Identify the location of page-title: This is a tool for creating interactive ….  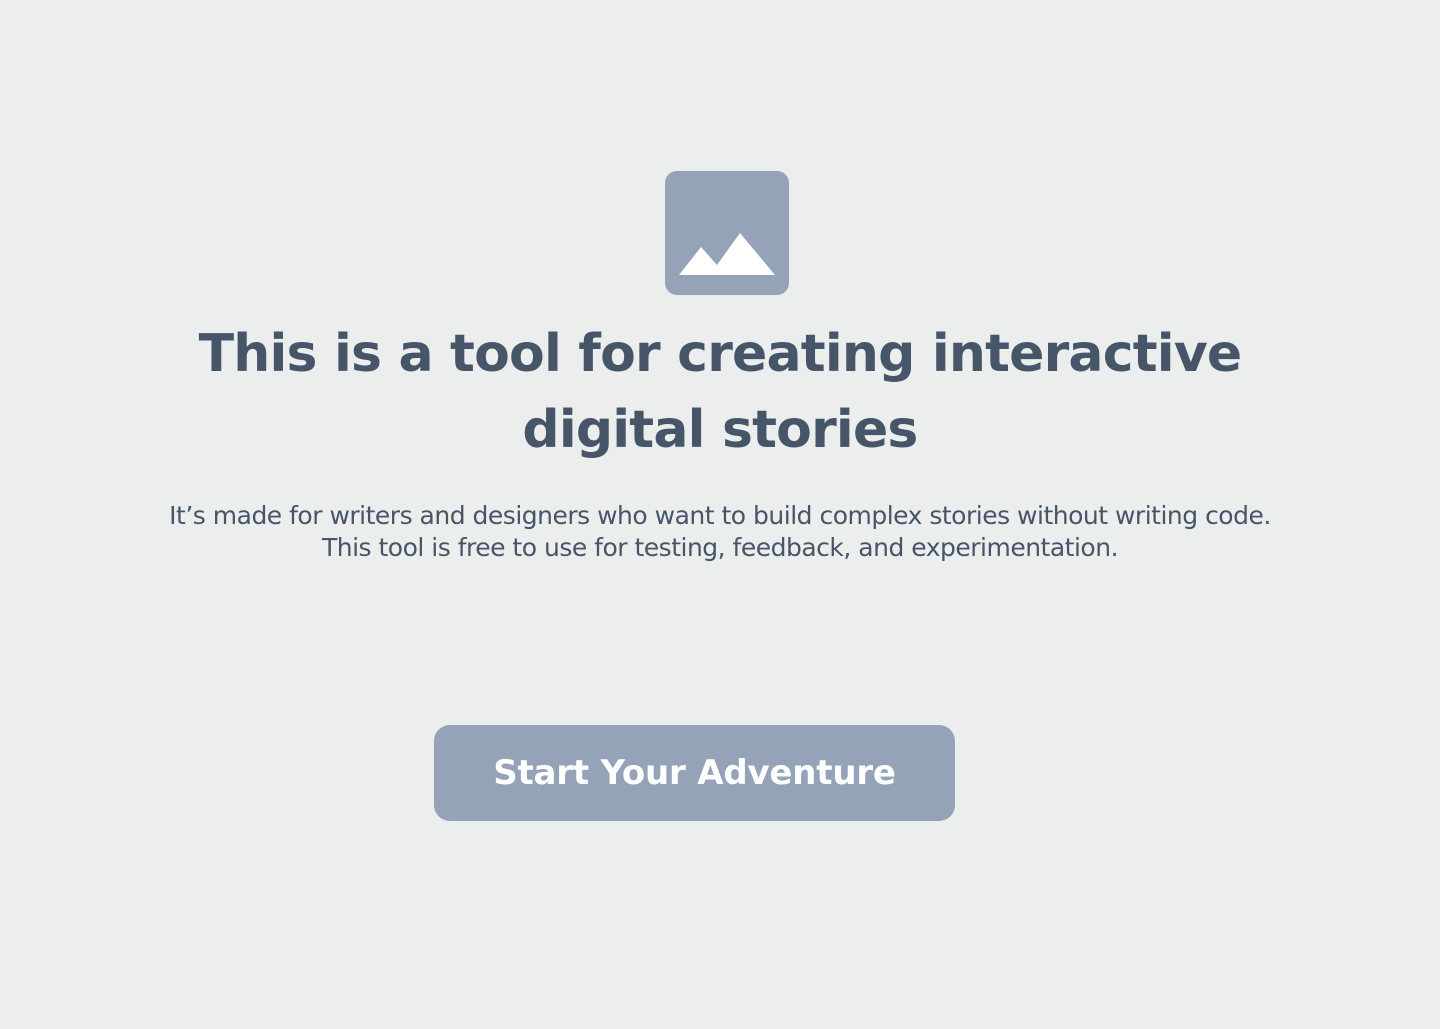
(720, 392).